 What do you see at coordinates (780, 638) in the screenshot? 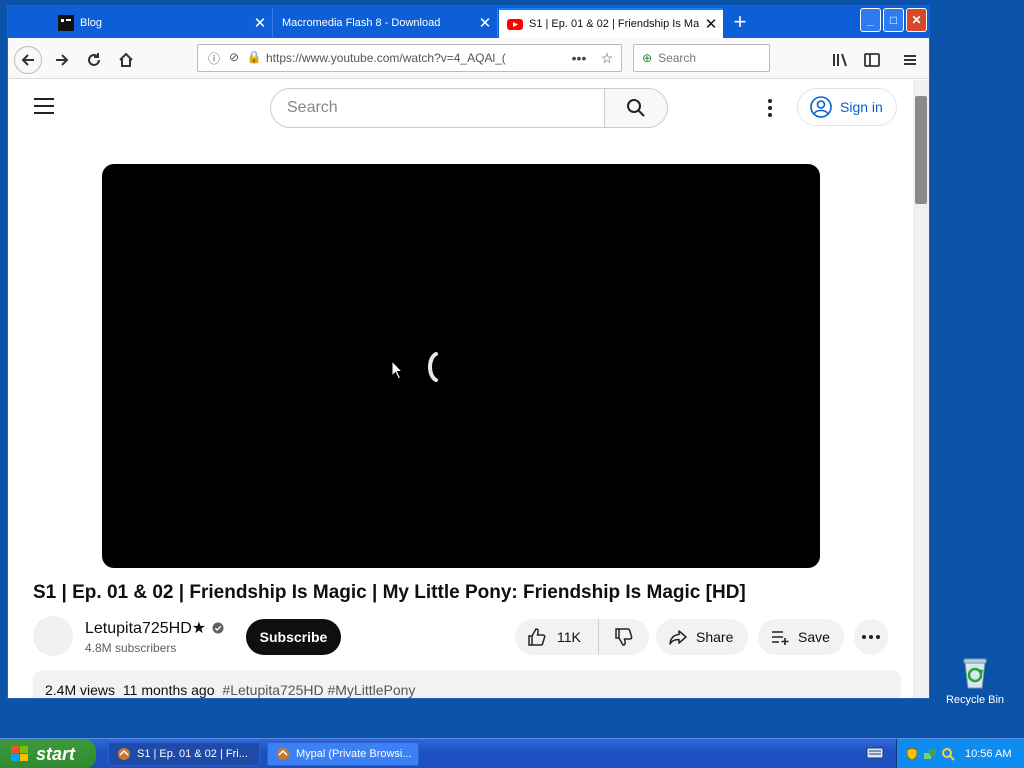
I see `add-to-playlist-icon` at bounding box center [780, 638].